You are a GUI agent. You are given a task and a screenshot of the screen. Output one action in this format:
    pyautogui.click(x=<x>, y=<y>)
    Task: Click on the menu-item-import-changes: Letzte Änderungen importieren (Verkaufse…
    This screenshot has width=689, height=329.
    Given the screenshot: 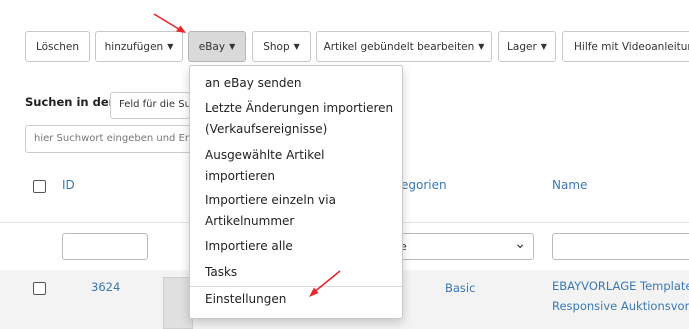 What is the action you would take?
    pyautogui.click(x=299, y=119)
    